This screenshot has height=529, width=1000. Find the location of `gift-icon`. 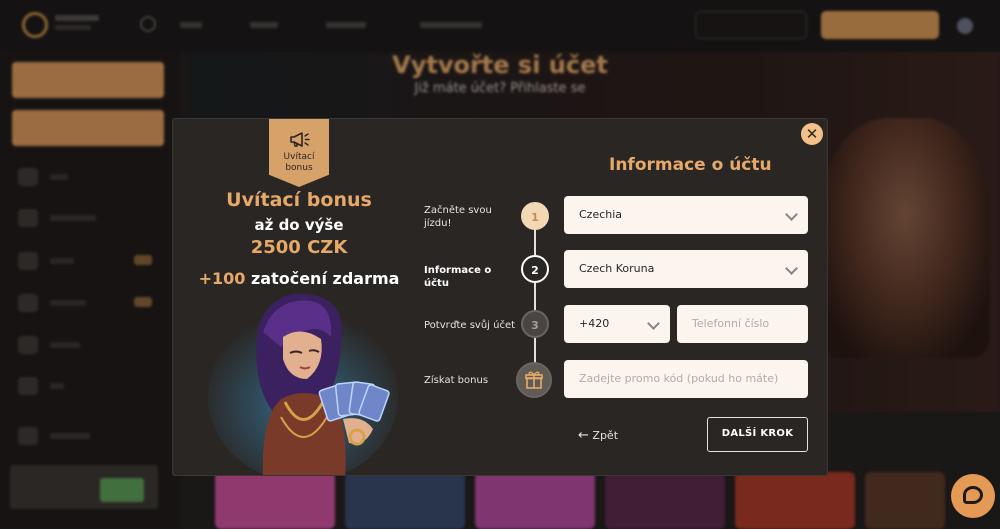

gift-icon is located at coordinates (534, 380).